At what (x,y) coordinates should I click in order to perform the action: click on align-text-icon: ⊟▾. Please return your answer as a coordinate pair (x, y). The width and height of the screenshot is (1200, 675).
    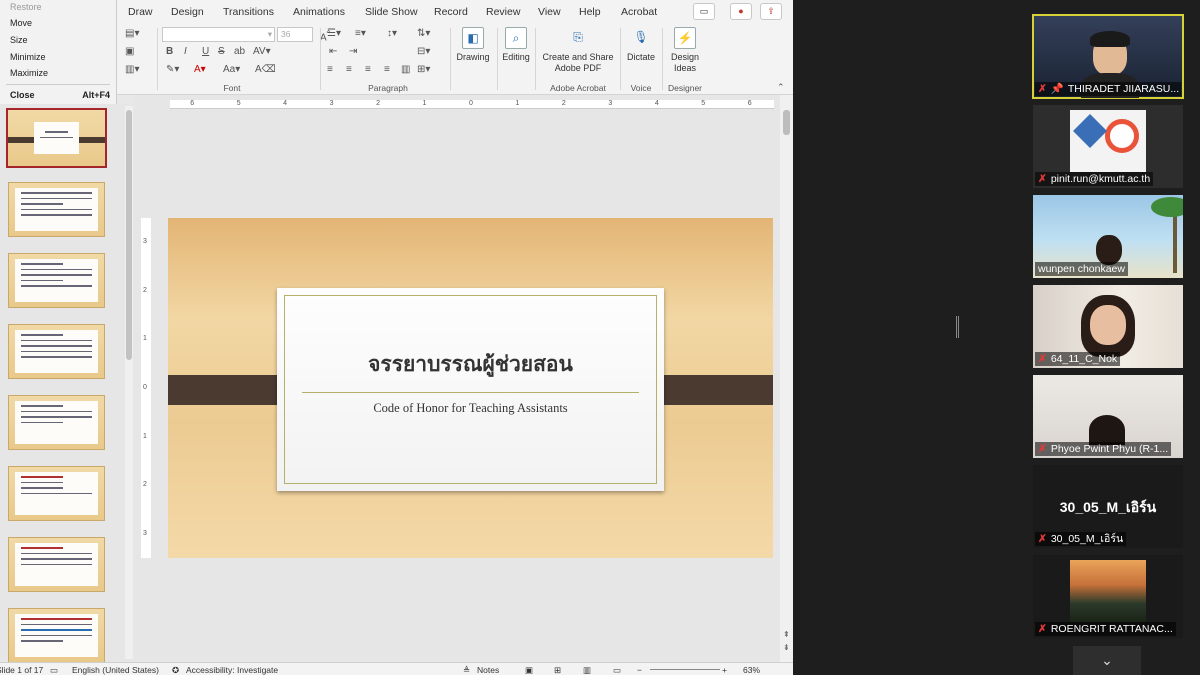
    Looking at the image, I should click on (423, 51).